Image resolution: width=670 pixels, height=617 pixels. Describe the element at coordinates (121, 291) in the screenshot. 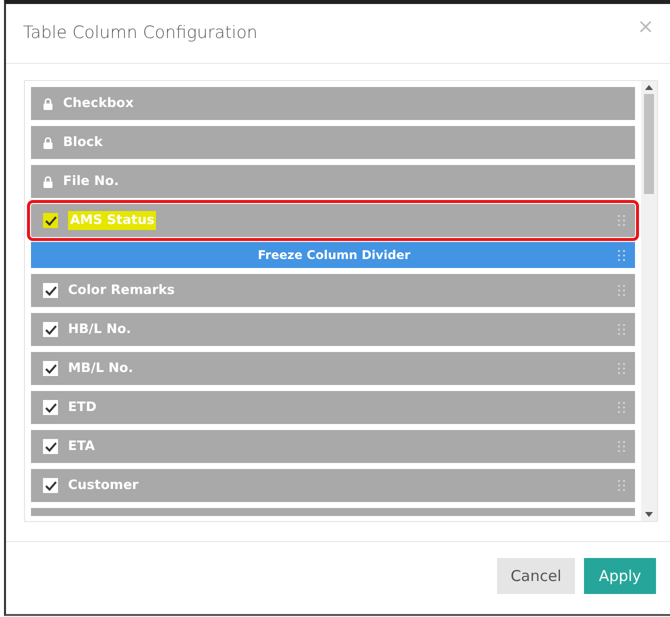

I see `column-label: Color Remarks` at that location.